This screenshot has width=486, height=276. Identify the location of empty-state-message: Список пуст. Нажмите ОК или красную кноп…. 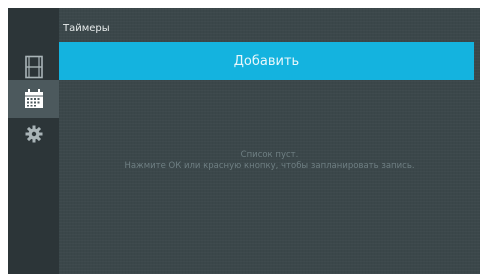
(269, 161).